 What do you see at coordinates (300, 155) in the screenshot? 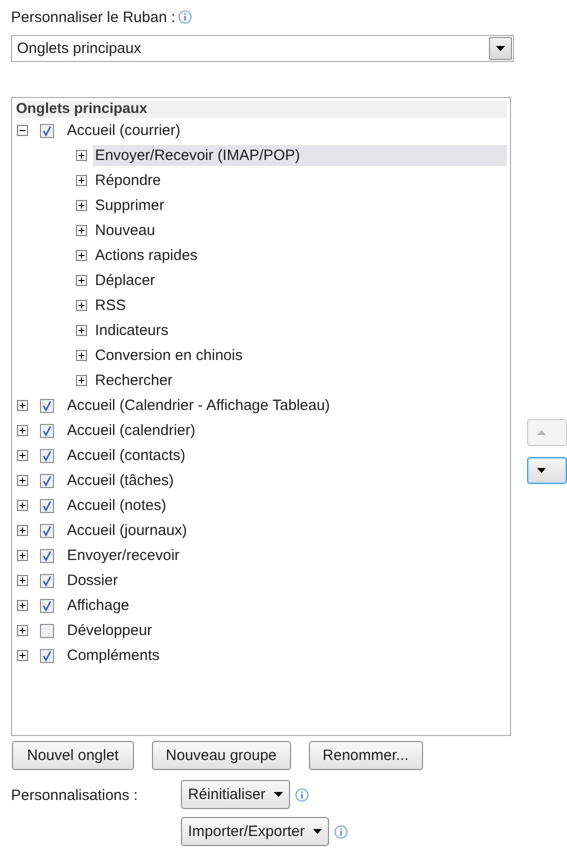
I see `tree-item: Envoyer/Recevoir (IMAP/POP)` at bounding box center [300, 155].